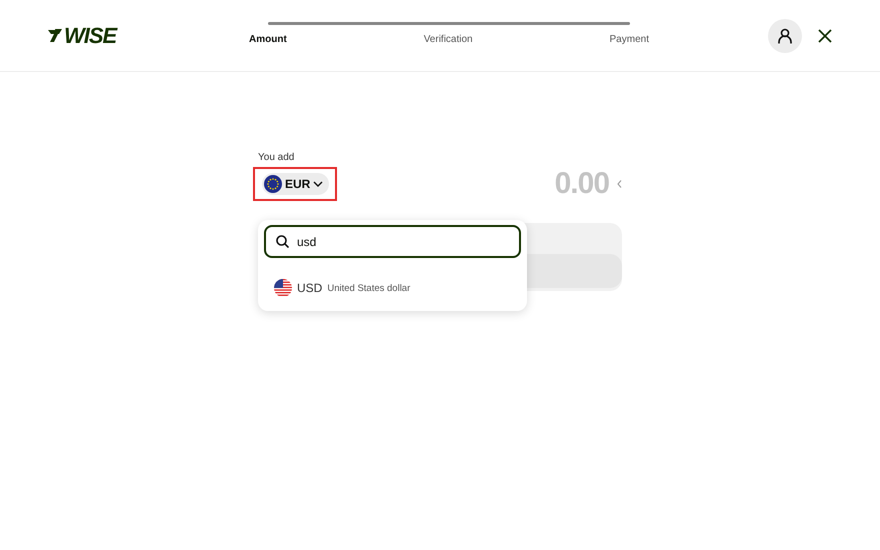 The height and width of the screenshot is (550, 880). I want to click on us-flag-icon, so click(283, 288).